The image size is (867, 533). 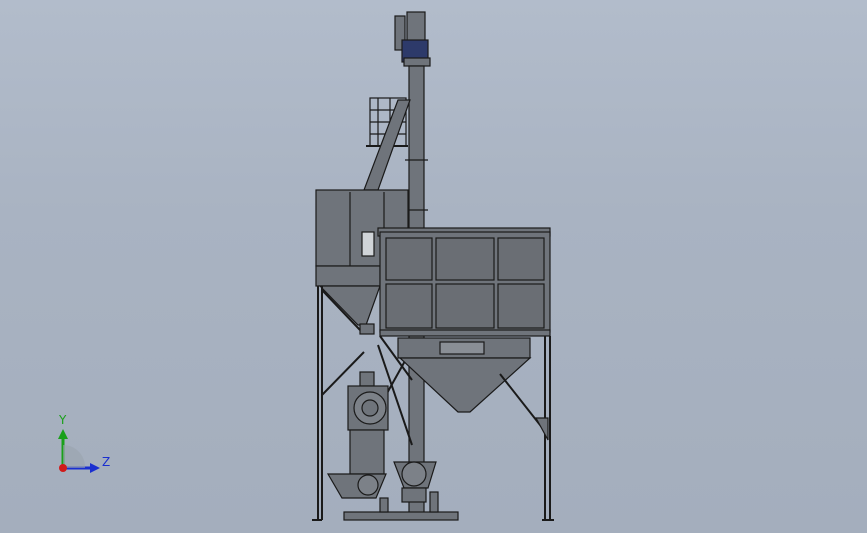 I want to click on z-axis-label: Z, so click(x=106, y=462).